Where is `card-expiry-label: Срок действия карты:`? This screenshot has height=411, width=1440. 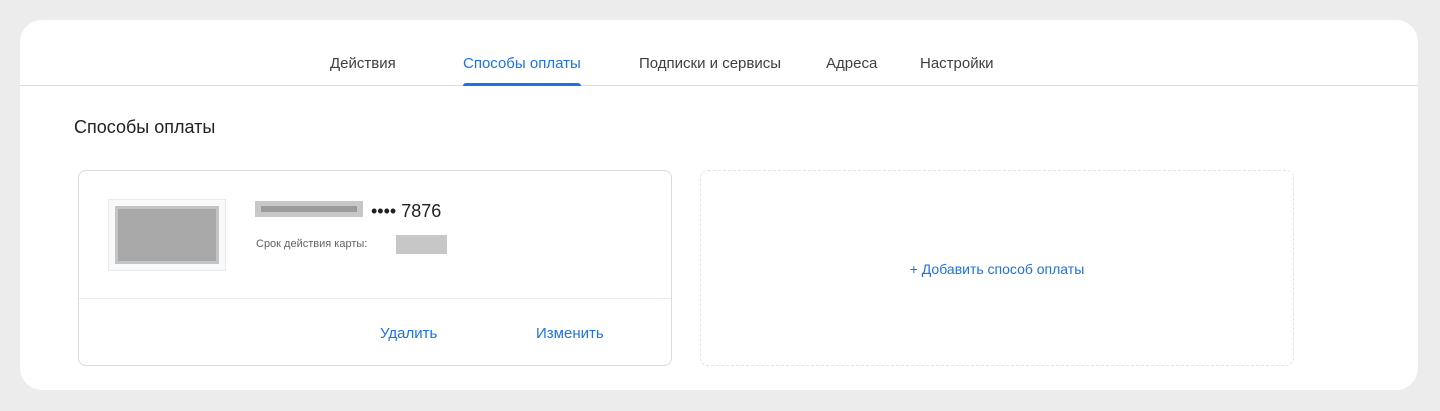 card-expiry-label: Срок действия карты: is located at coordinates (312, 244).